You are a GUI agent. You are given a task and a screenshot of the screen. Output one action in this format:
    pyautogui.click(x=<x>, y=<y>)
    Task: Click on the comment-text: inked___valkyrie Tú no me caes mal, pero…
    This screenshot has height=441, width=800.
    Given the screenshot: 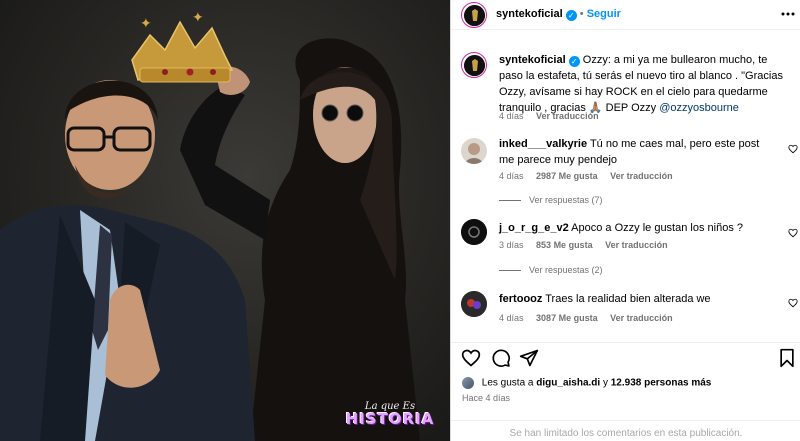 What is the action you would take?
    pyautogui.click(x=636, y=152)
    